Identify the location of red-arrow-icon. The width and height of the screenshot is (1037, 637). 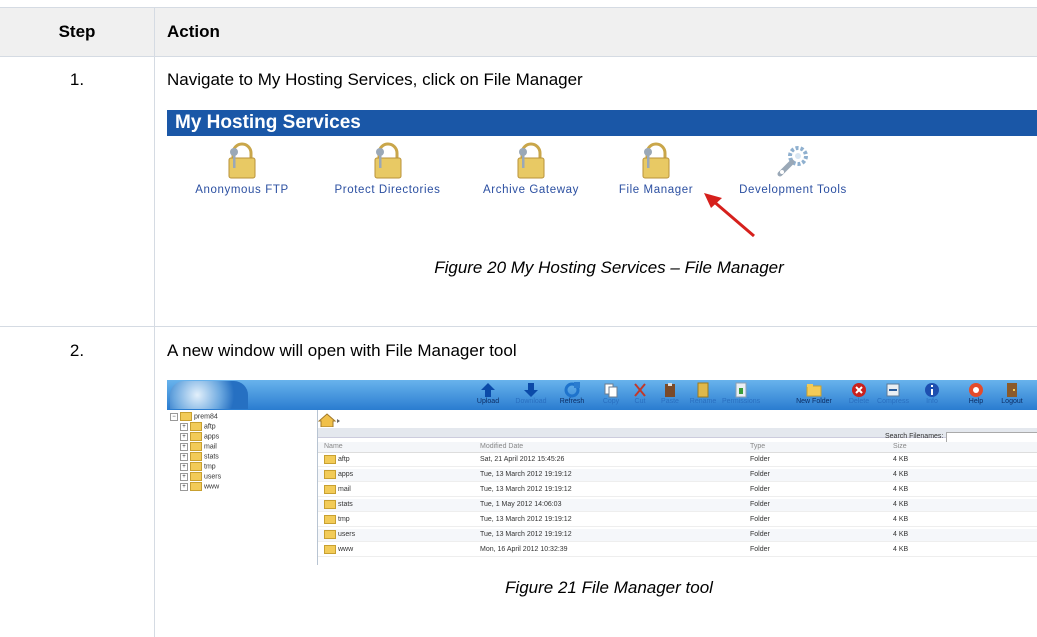
(729, 215).